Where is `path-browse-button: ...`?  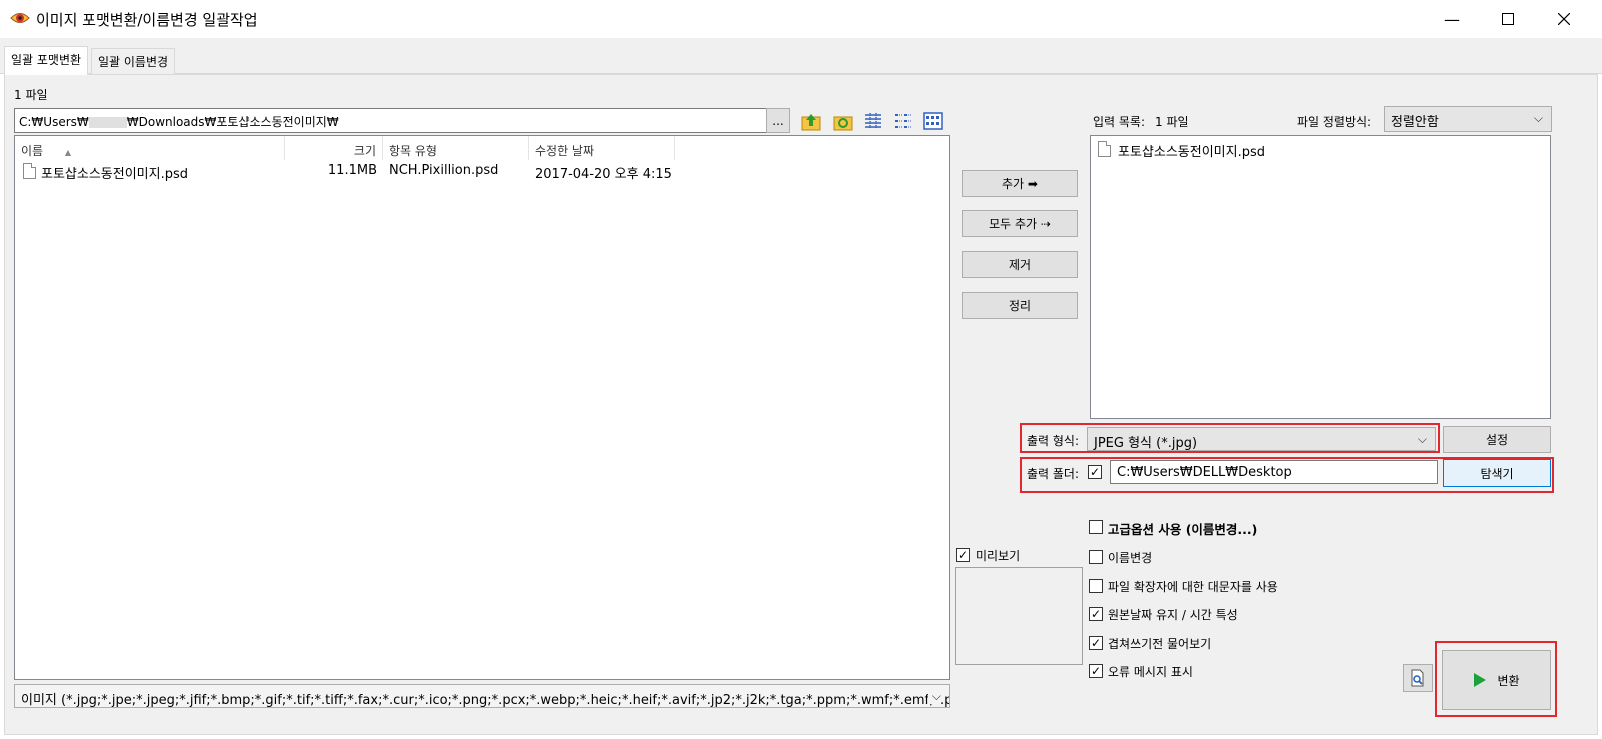 path-browse-button: ... is located at coordinates (778, 120).